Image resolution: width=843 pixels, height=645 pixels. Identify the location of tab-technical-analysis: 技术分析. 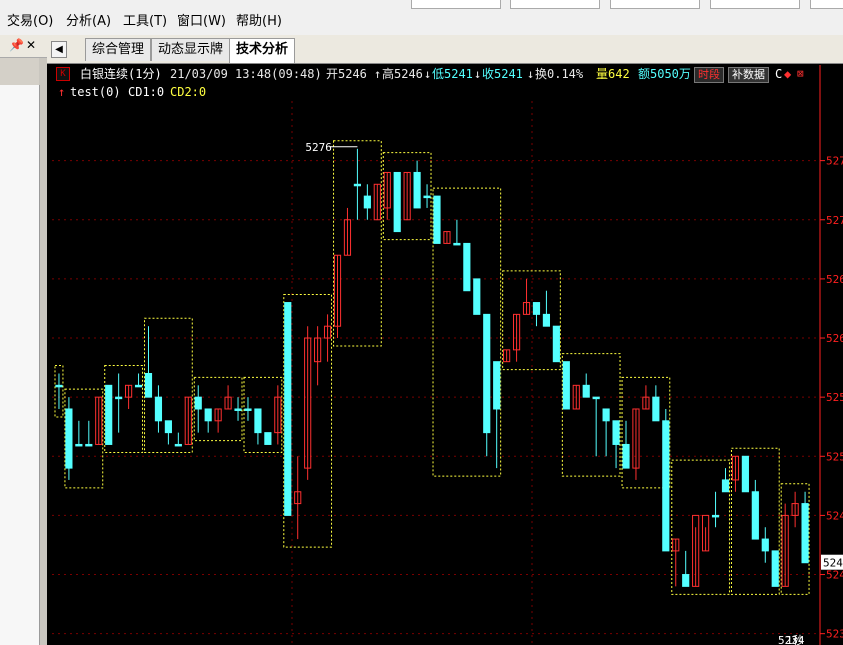
(262, 50).